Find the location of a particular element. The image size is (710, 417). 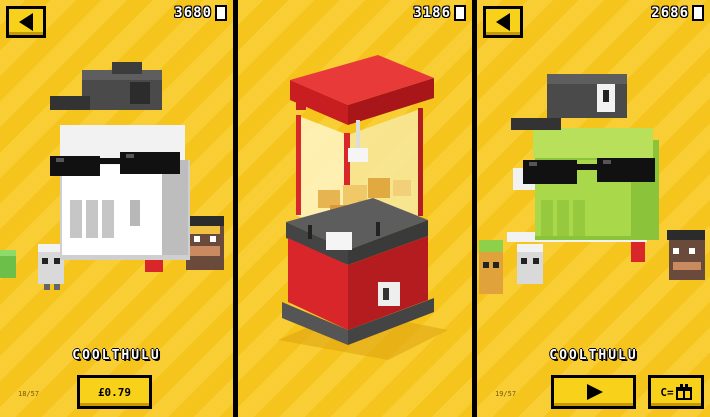

side-character-robot is located at coordinates (530, 264).